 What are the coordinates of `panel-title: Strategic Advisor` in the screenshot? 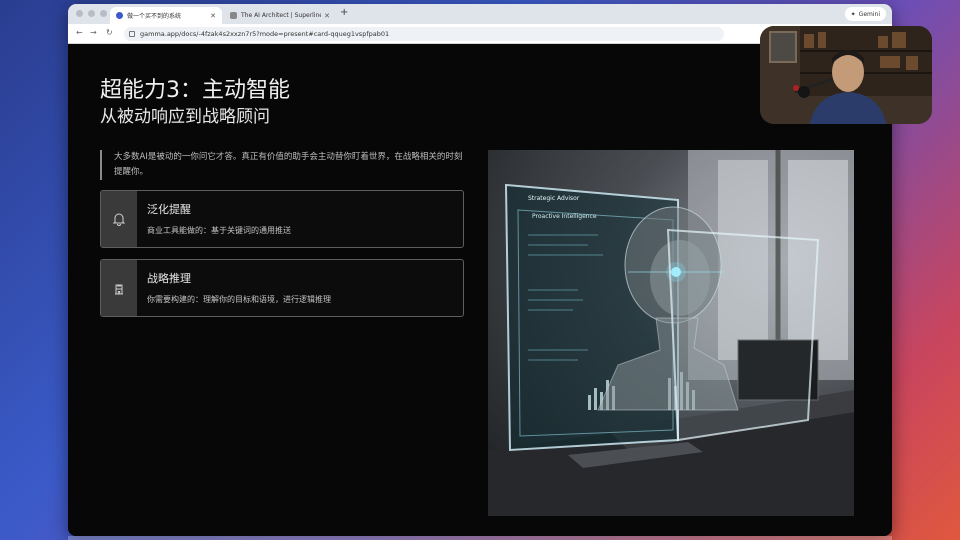 It's located at (554, 198).